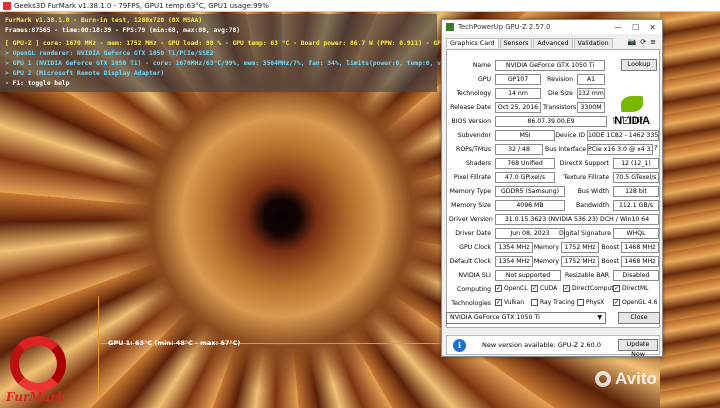  Describe the element at coordinates (504, 27) in the screenshot. I see `gpuz-title: TechPowerUp GPU-Z 2.57.0` at that location.